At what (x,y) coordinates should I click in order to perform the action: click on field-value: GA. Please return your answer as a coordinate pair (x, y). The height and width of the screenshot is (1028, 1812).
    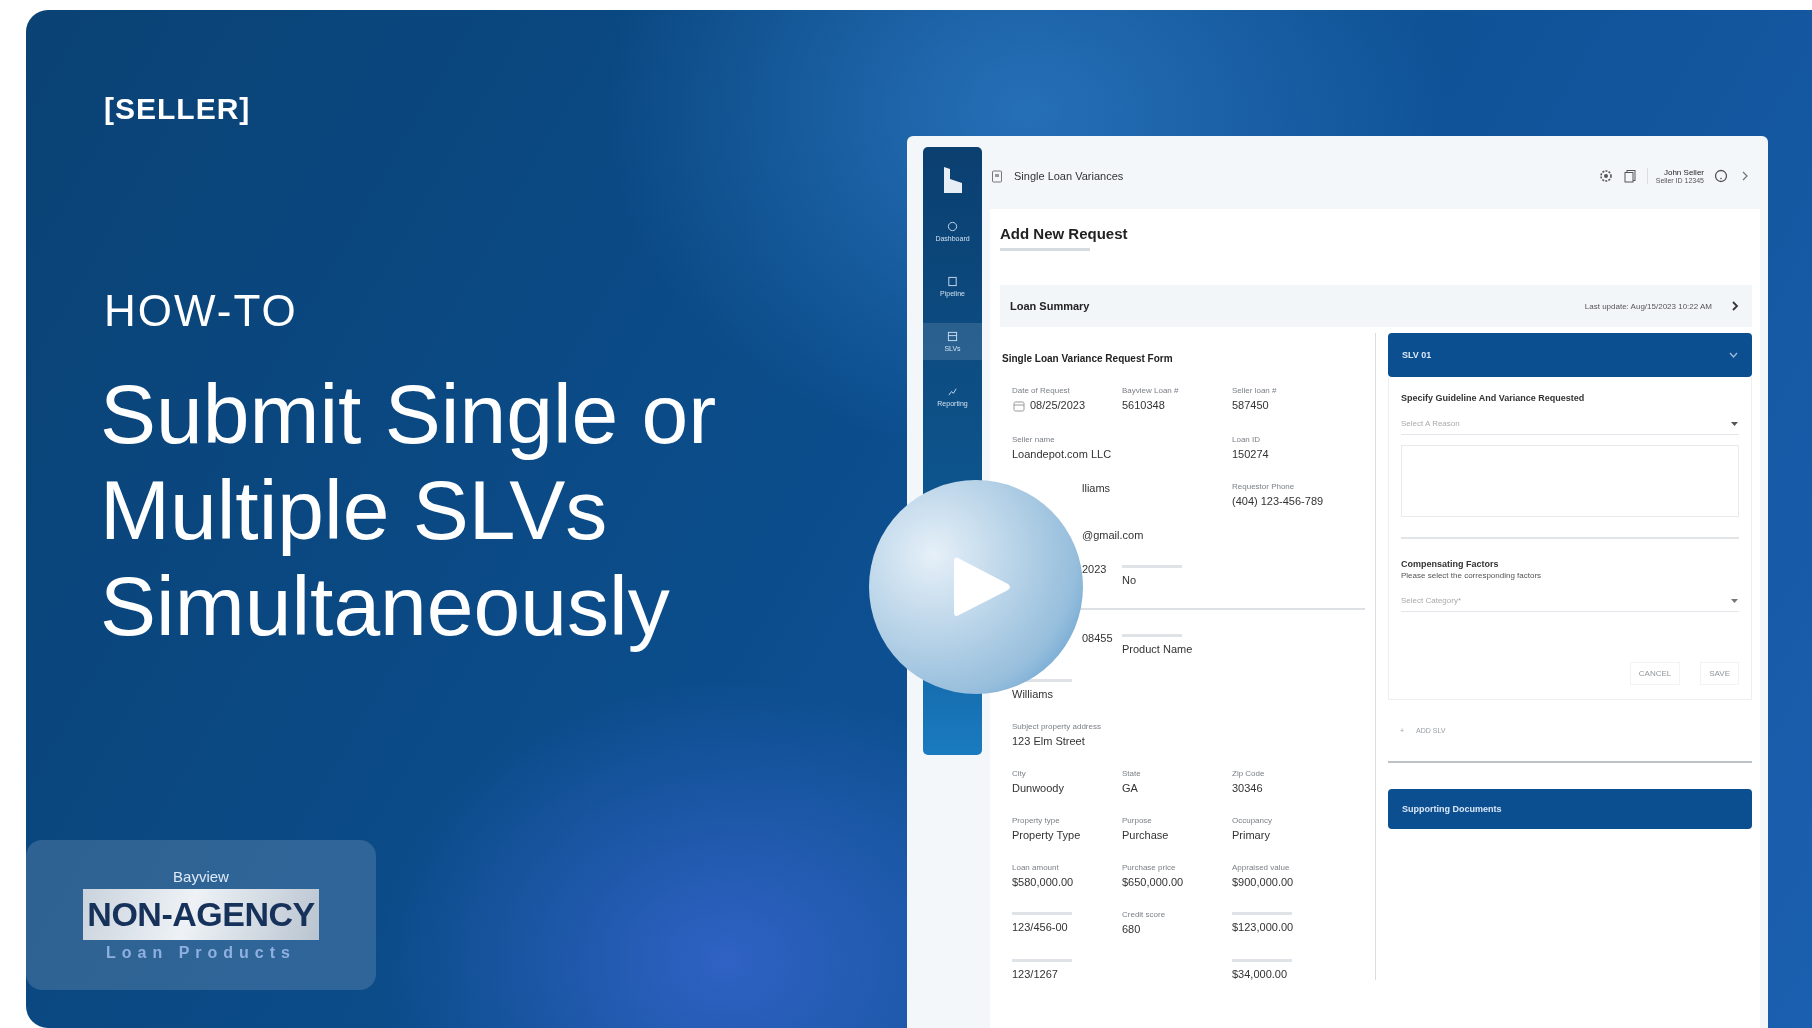
    Looking at the image, I should click on (1130, 788).